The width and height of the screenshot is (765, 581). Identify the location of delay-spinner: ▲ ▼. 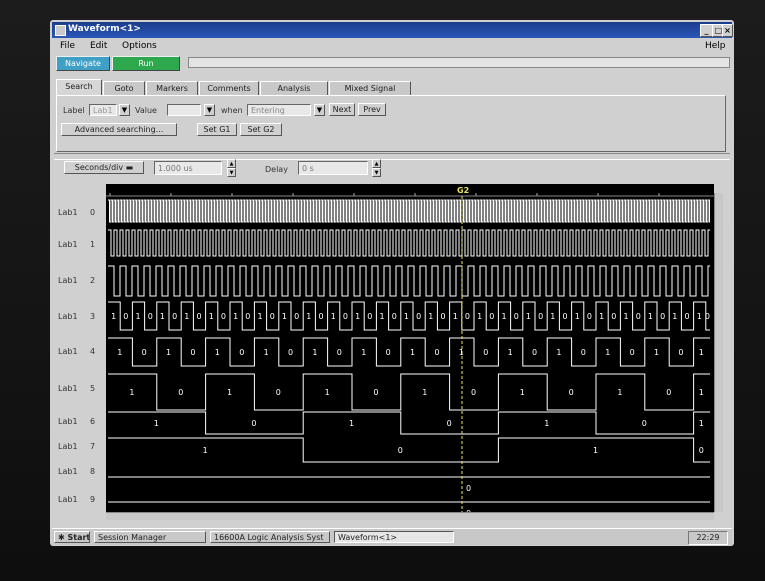
(376, 168).